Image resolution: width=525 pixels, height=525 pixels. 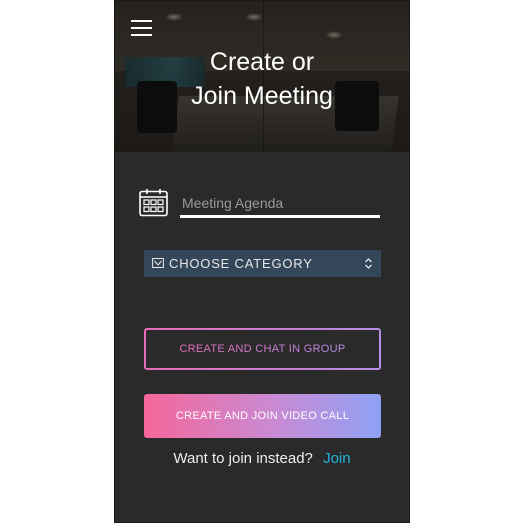 What do you see at coordinates (243, 458) in the screenshot?
I see `join-prompt-text: Want to join instead?` at bounding box center [243, 458].